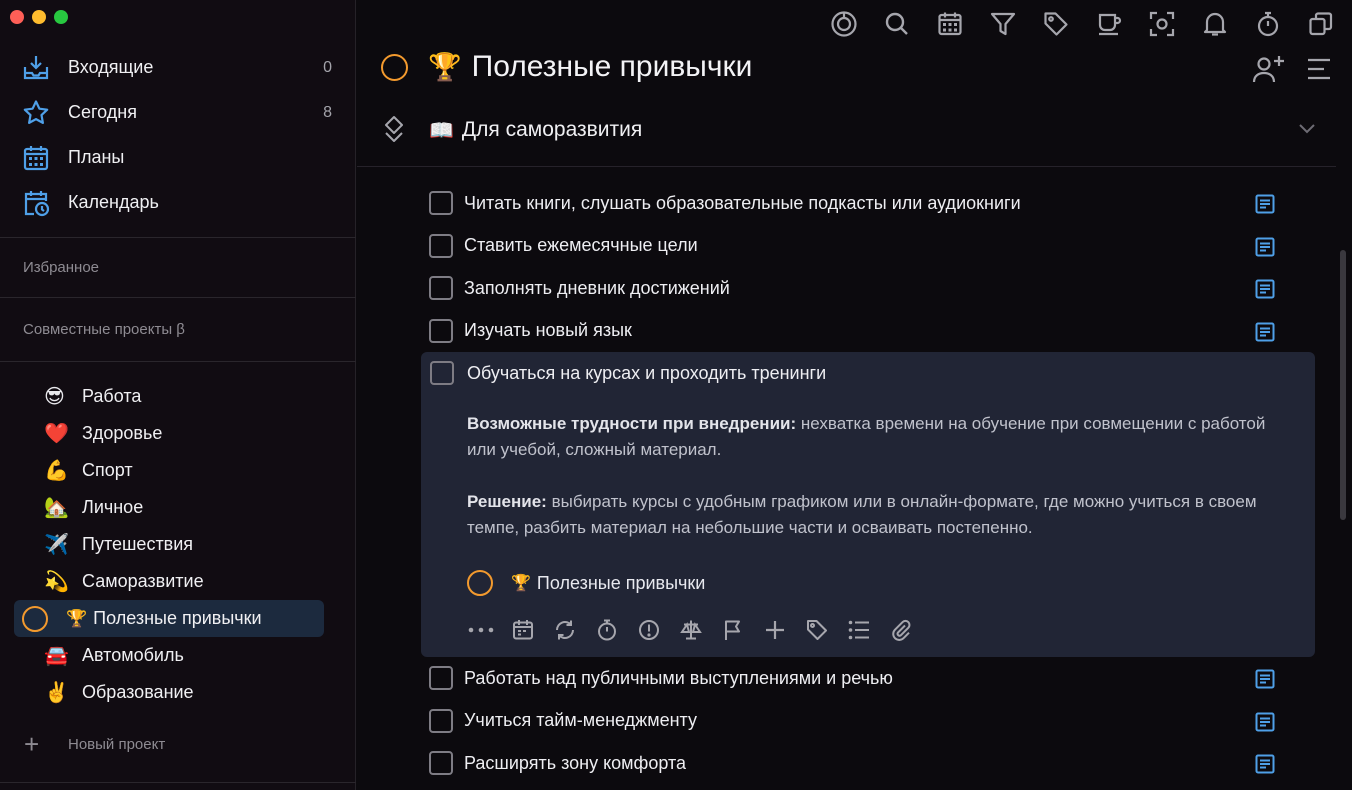 This screenshot has width=1352, height=790. I want to click on priority-button, so click(649, 630).